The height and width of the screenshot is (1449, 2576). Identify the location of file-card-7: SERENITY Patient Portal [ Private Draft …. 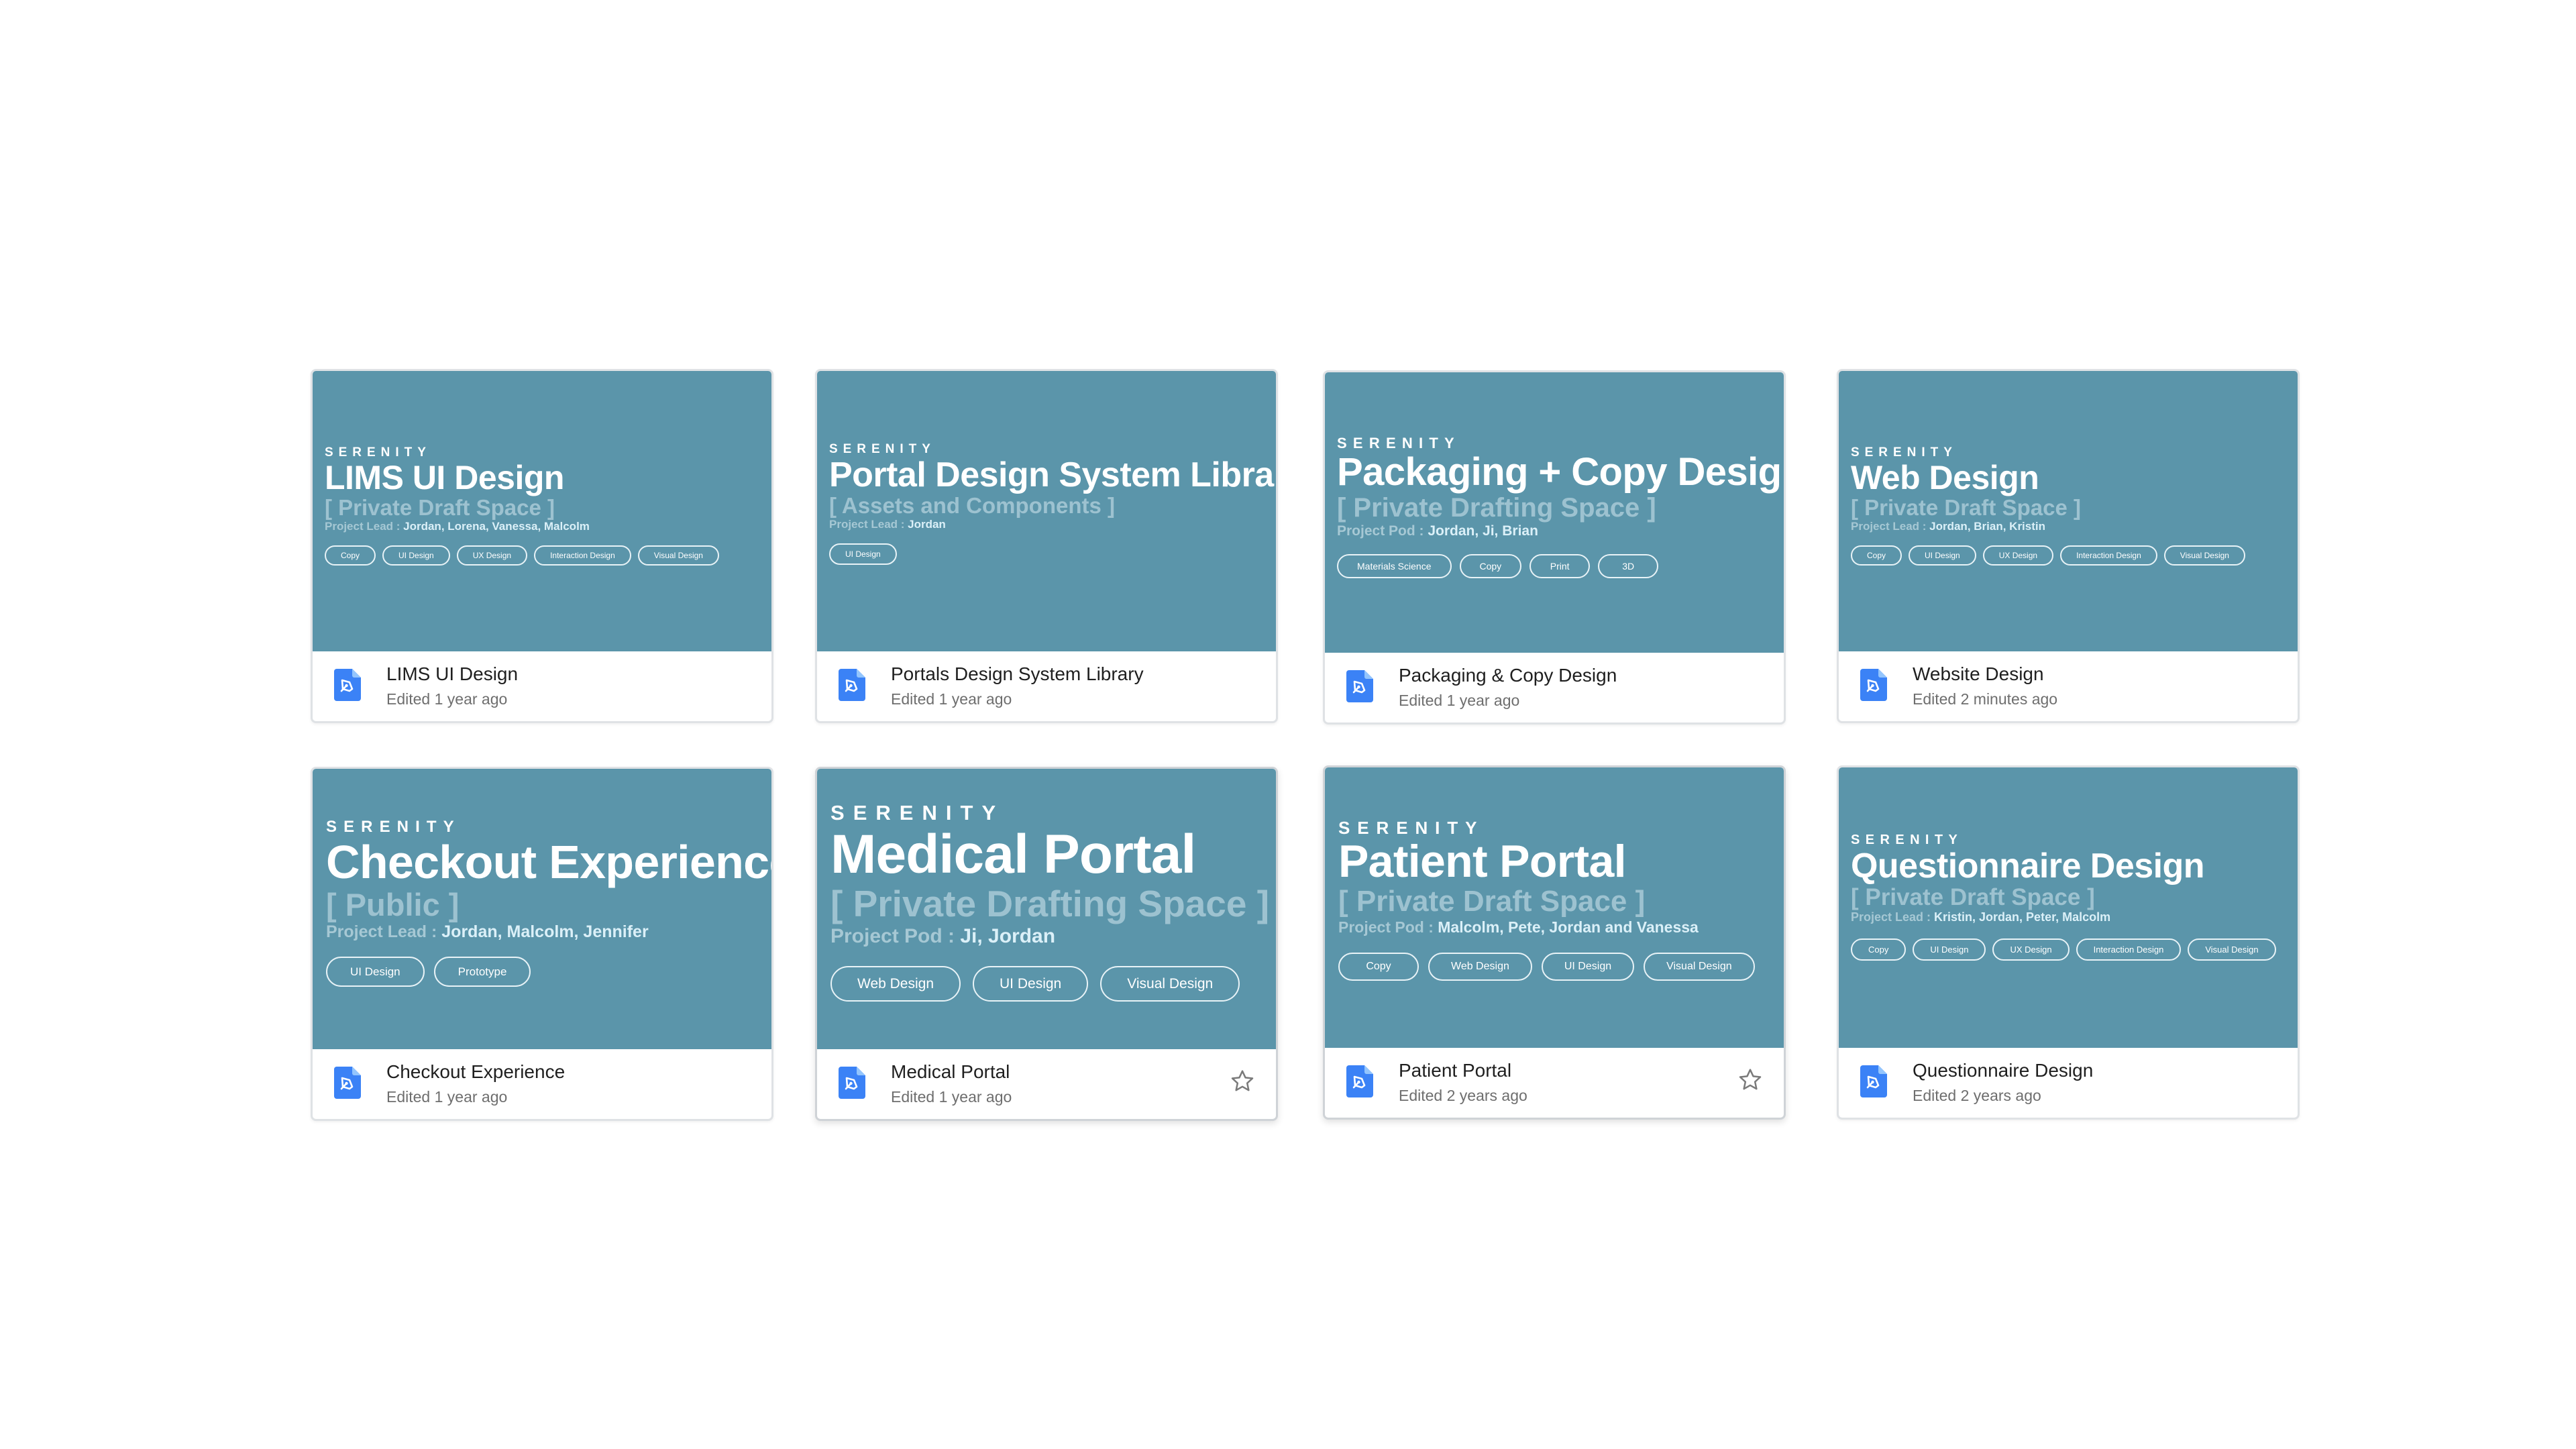
(1554, 942).